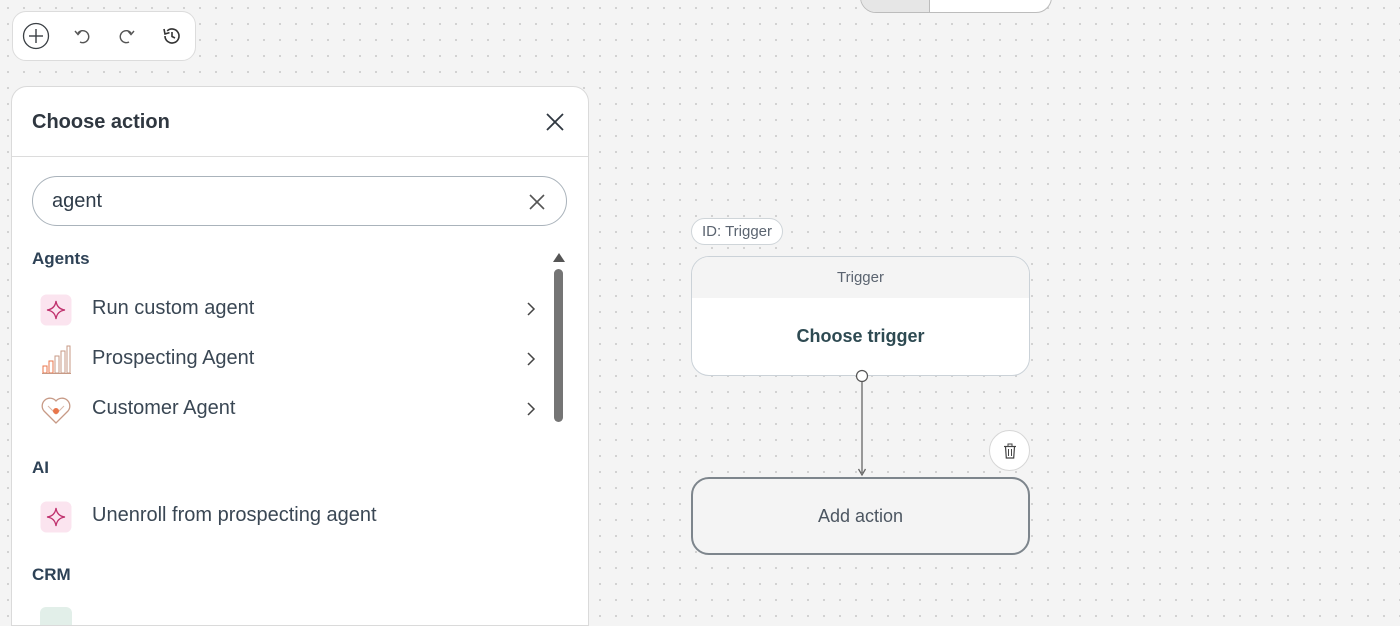  I want to click on heart-icon, so click(56, 410).